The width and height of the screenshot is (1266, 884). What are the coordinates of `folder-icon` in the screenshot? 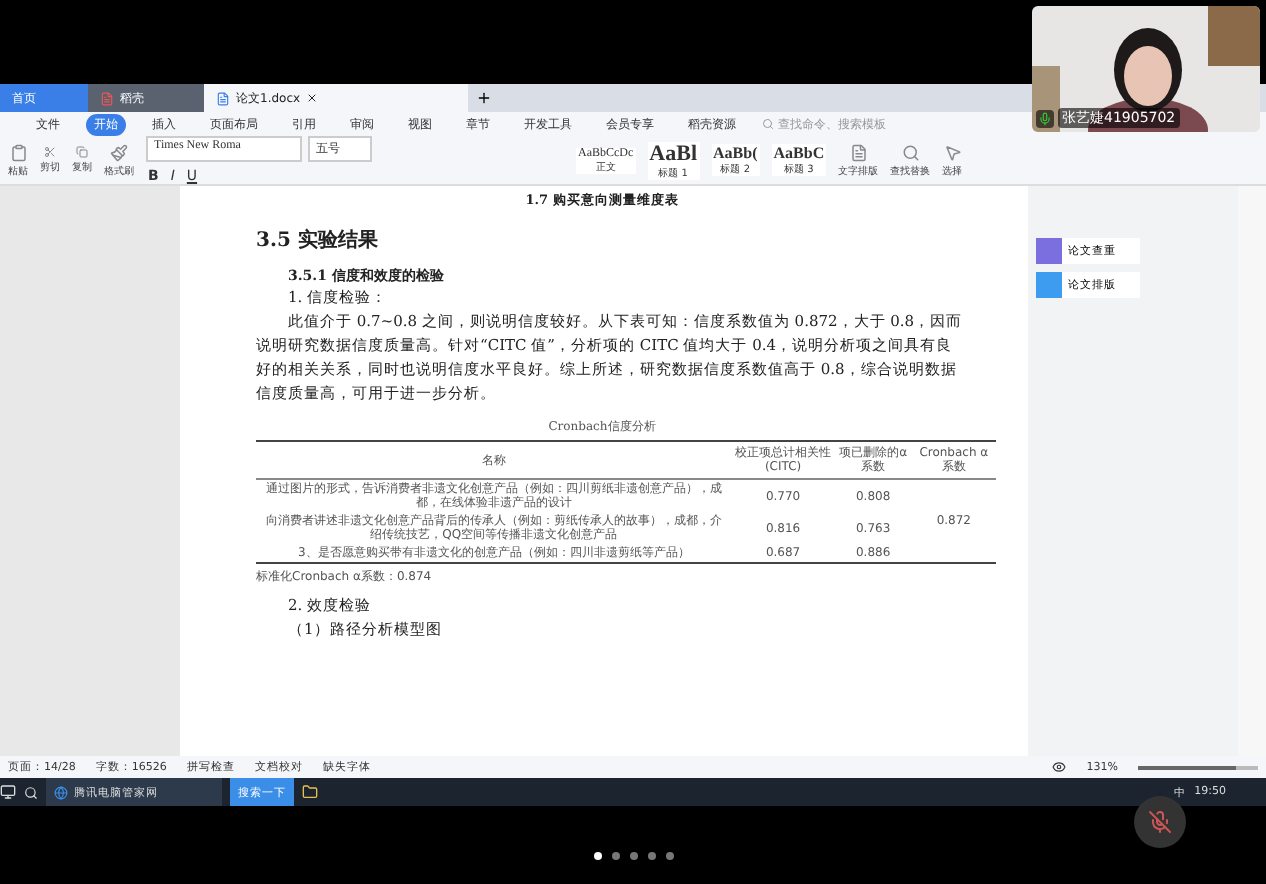 It's located at (310, 792).